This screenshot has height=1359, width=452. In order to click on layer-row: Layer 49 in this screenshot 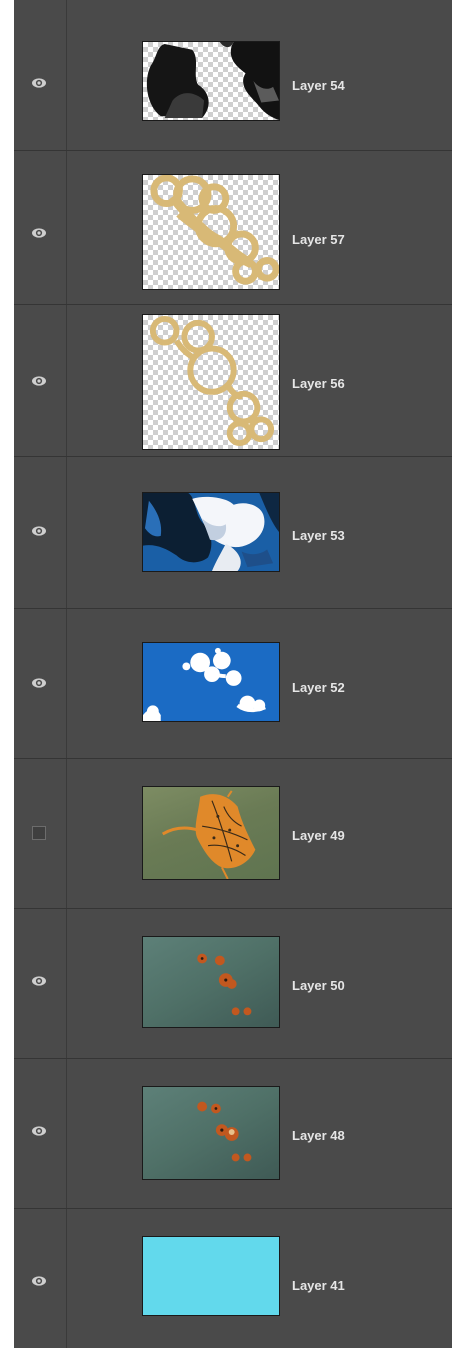, I will do `click(233, 833)`.